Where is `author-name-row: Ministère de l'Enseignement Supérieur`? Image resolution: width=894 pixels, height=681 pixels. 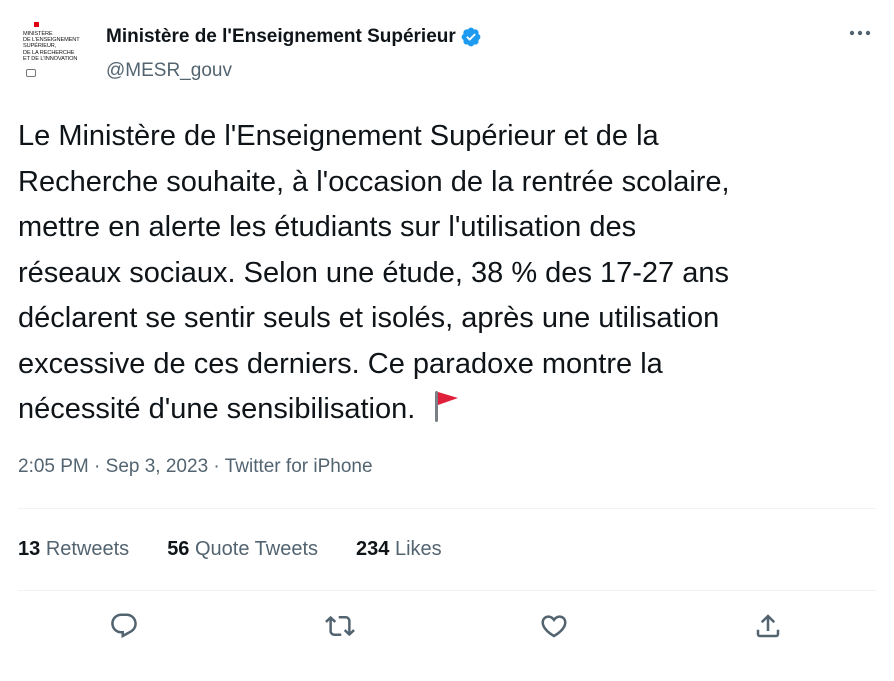 author-name-row: Ministère de l'Enseignement Supérieur is located at coordinates (294, 37).